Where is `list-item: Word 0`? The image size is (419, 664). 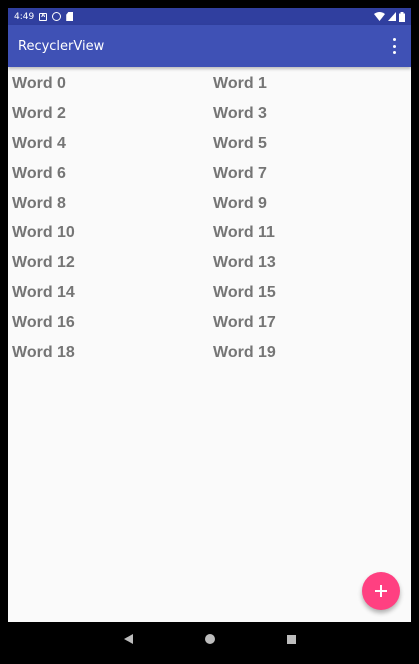 list-item: Word 0 is located at coordinates (108, 84).